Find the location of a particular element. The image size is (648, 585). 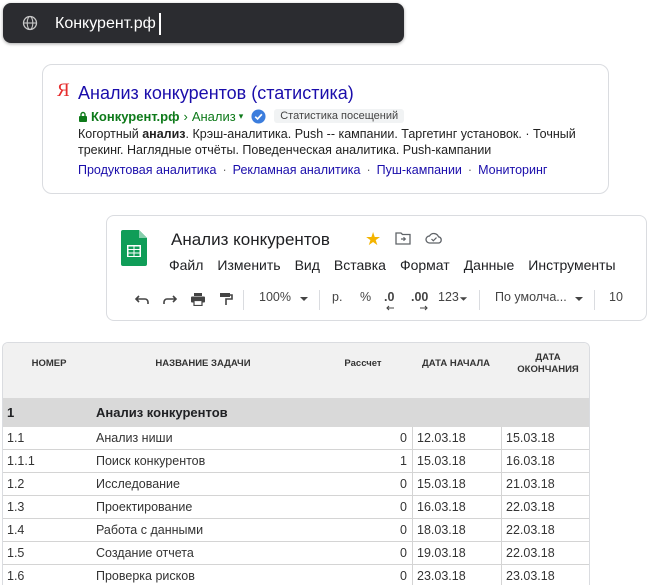

move-folder-icon is located at coordinates (403, 238).